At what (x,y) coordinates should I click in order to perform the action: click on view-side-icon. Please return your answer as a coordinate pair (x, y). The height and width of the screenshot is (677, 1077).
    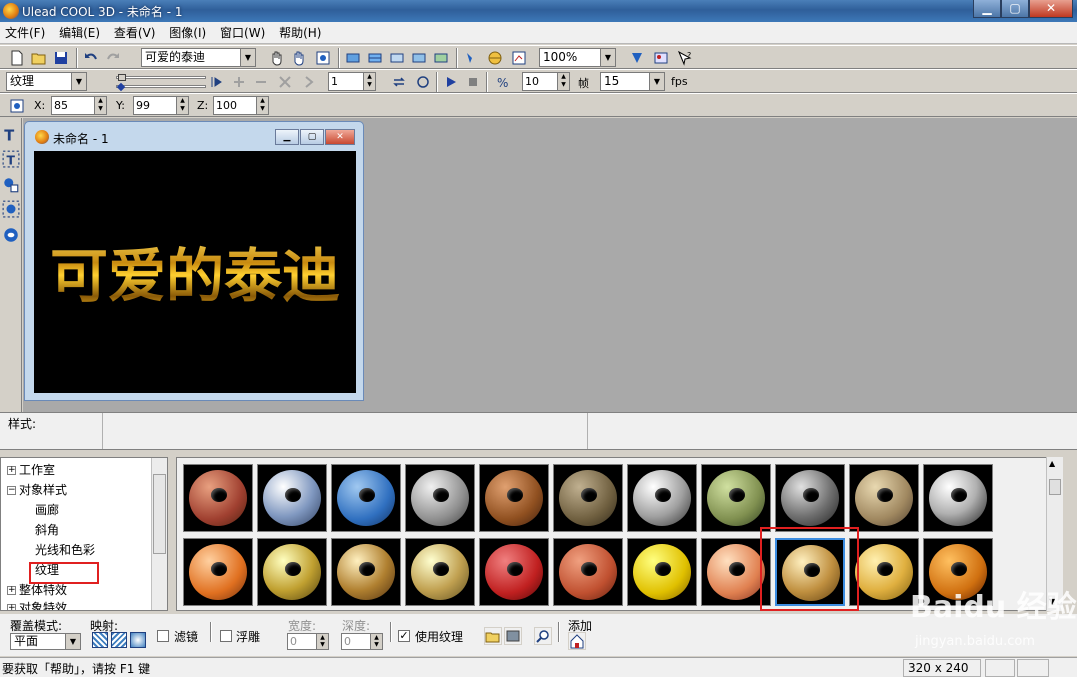
    Looking at the image, I should click on (397, 58).